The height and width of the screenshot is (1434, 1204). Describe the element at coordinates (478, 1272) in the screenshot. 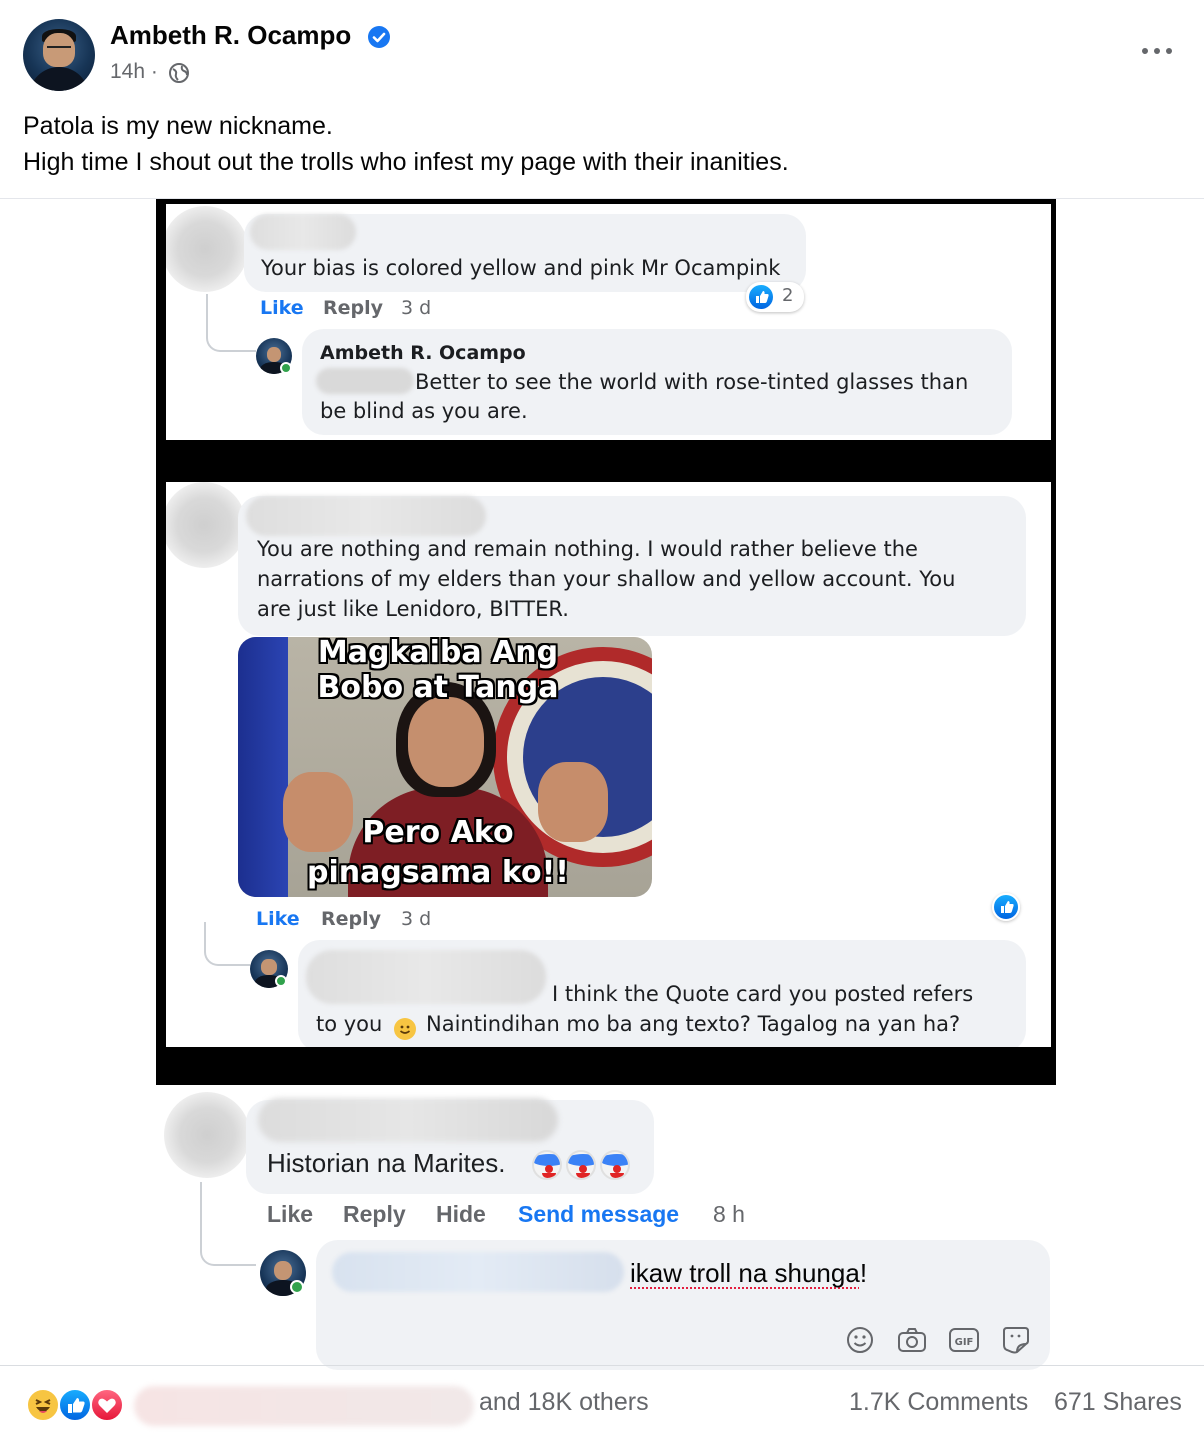

I see `blurred-mention` at that location.